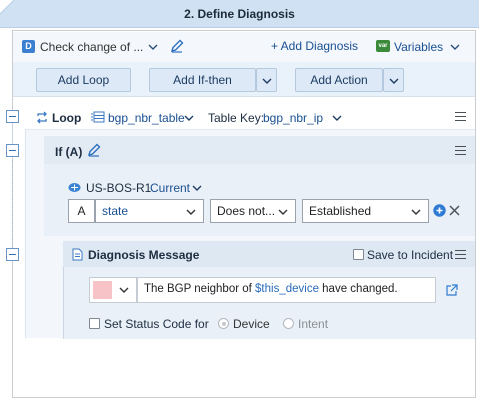  Describe the element at coordinates (340, 211) in the screenshot. I see `condition-value-label: Established` at that location.